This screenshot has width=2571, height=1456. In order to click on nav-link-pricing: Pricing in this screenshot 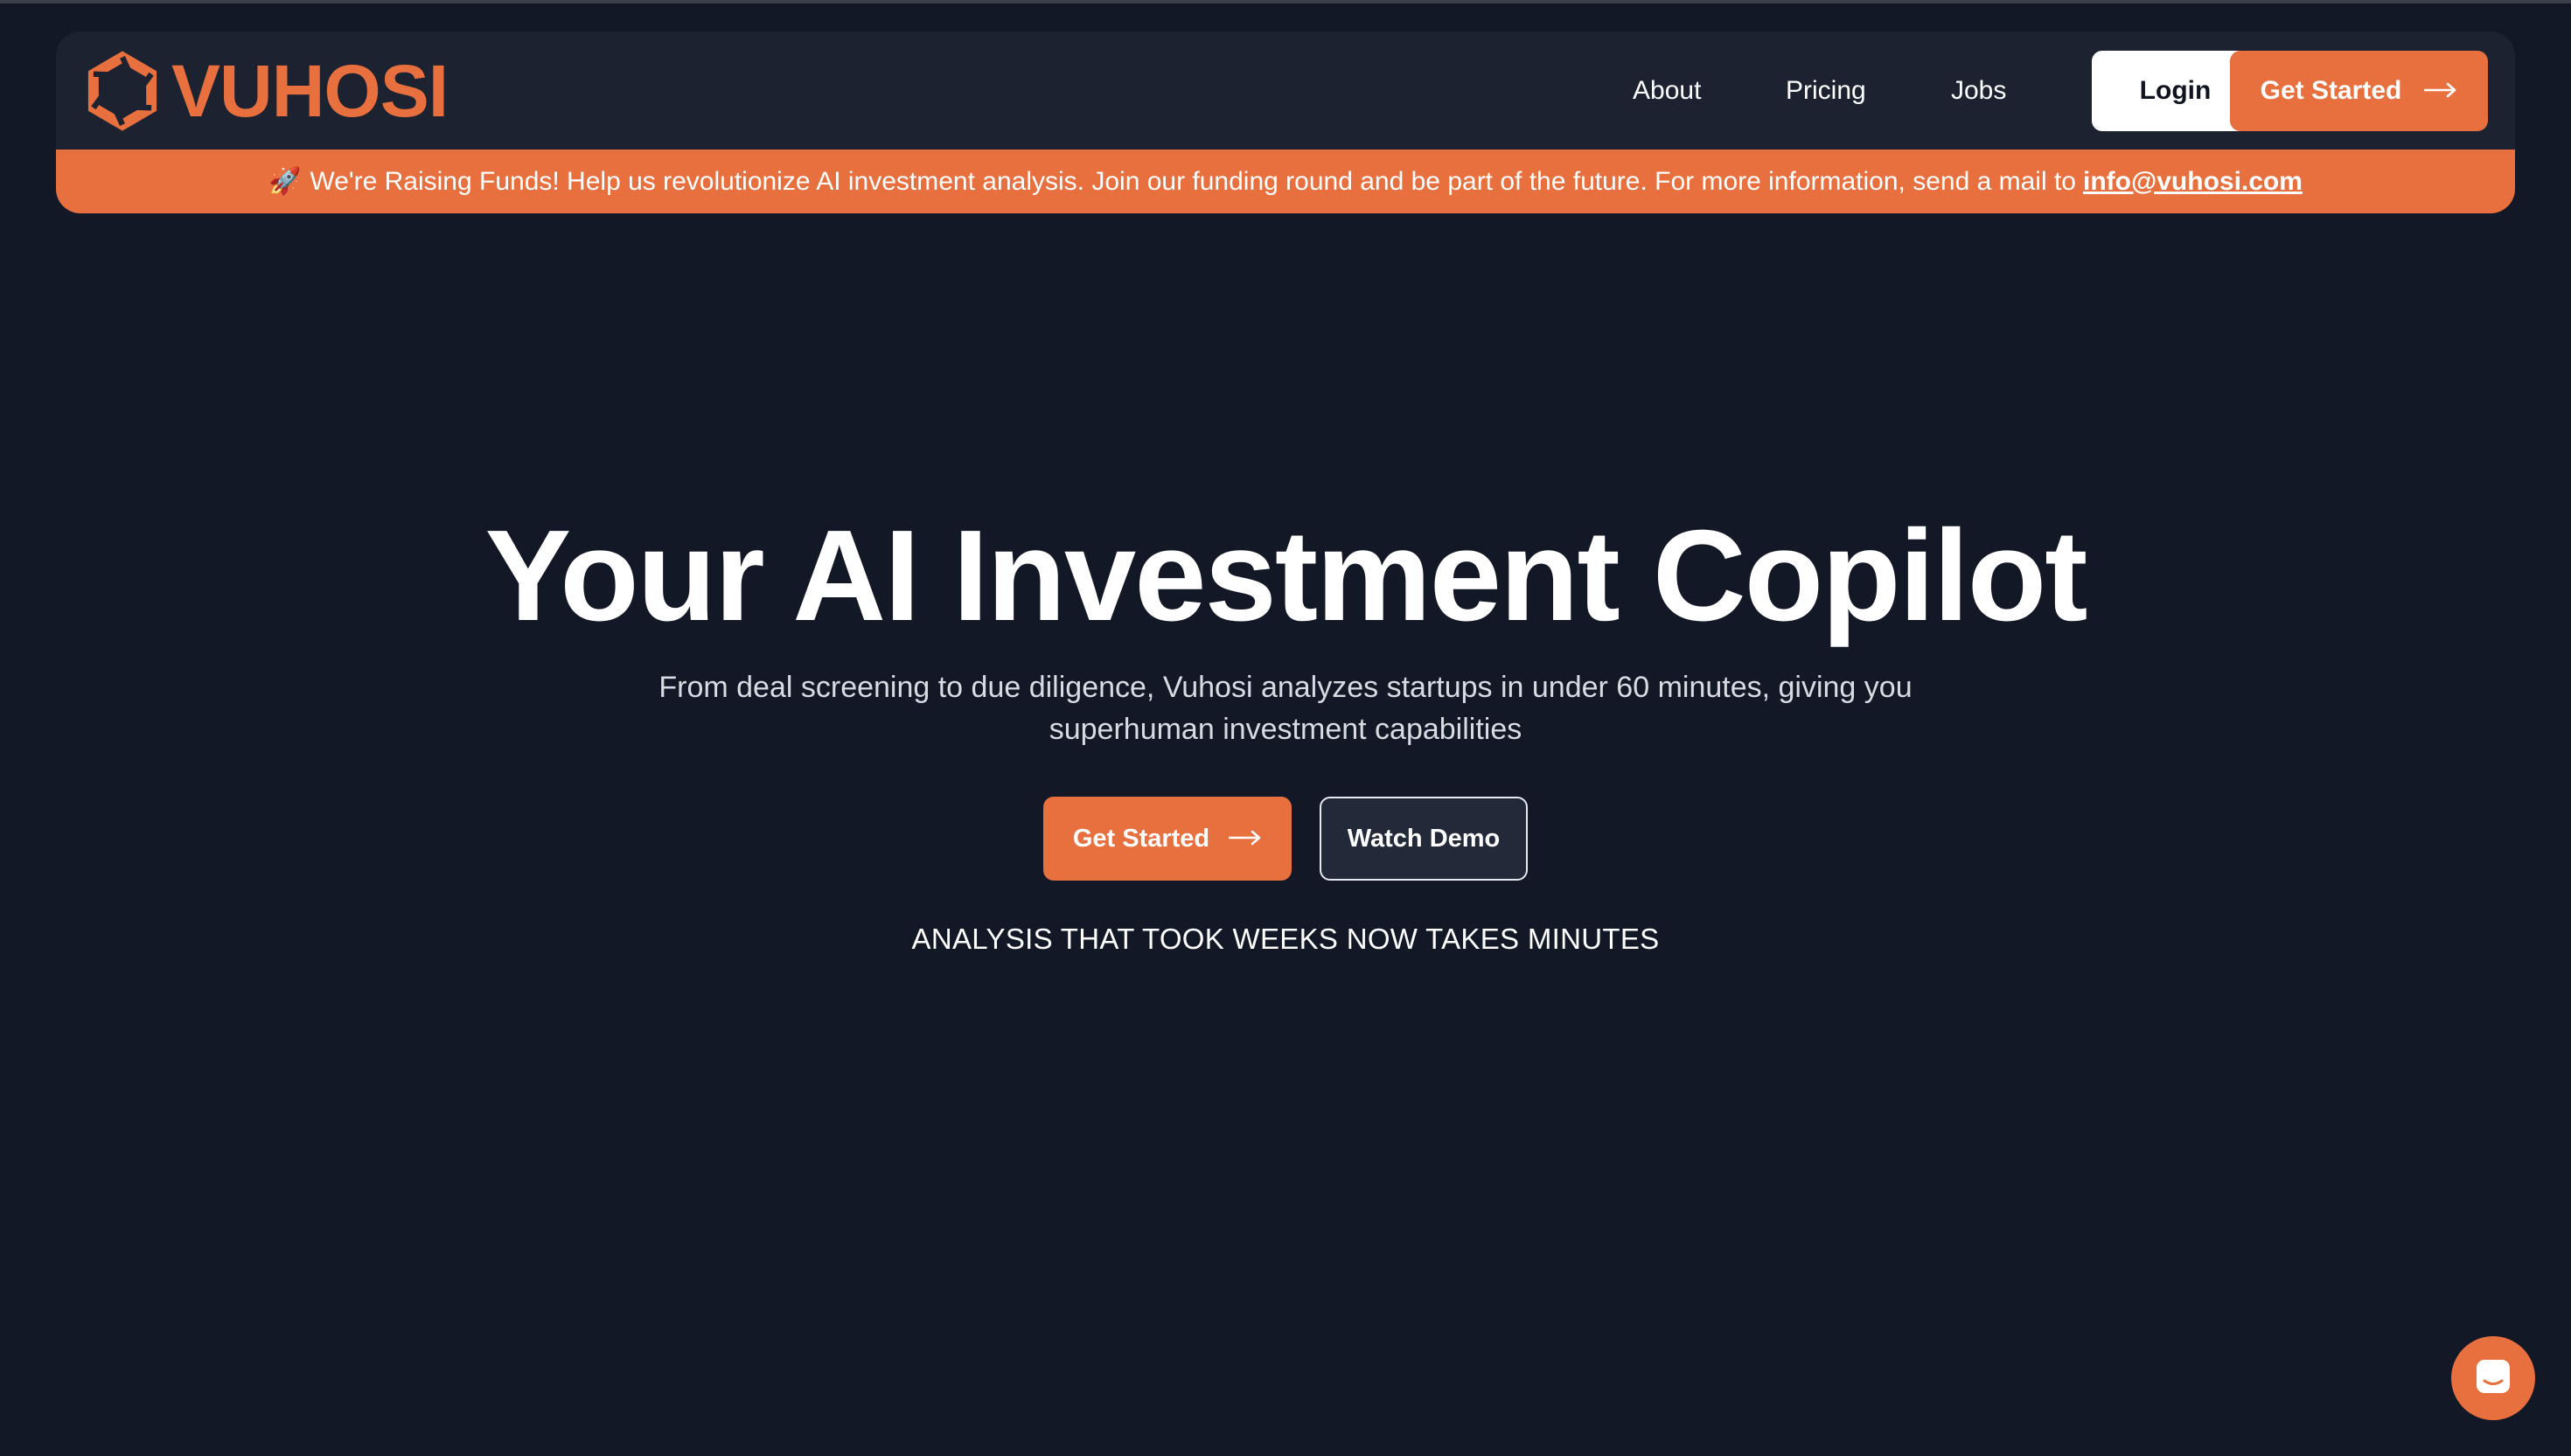, I will do `click(1826, 90)`.